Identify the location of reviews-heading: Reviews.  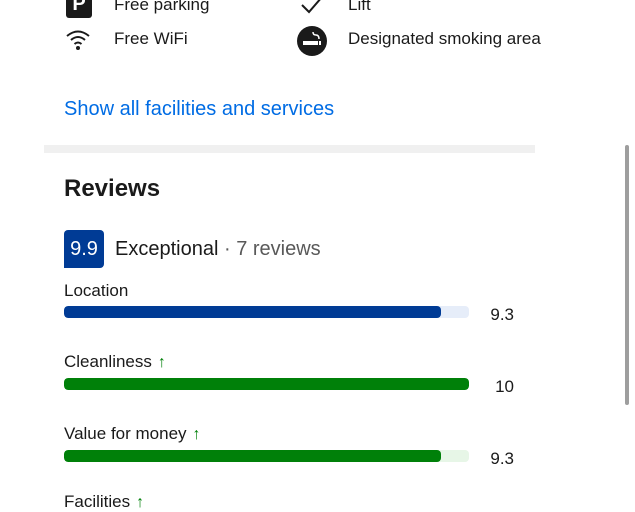
(112, 188).